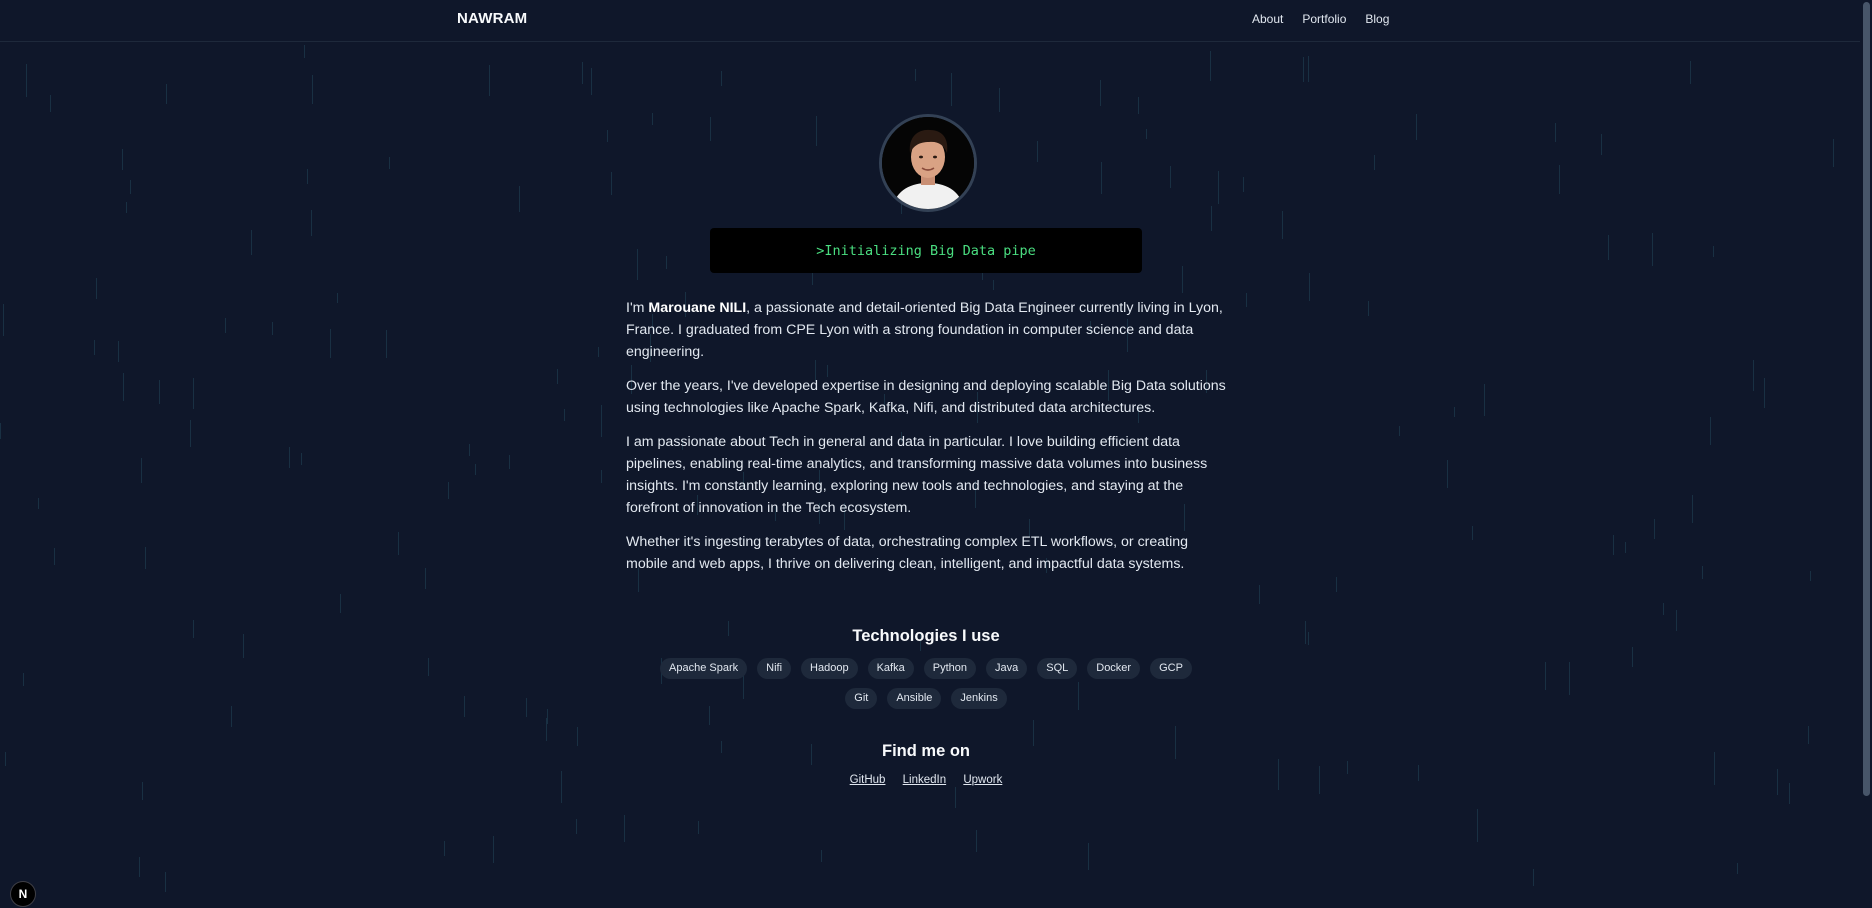  Describe the element at coordinates (914, 698) in the screenshot. I see `tech-chip-ansible: Ansible` at that location.